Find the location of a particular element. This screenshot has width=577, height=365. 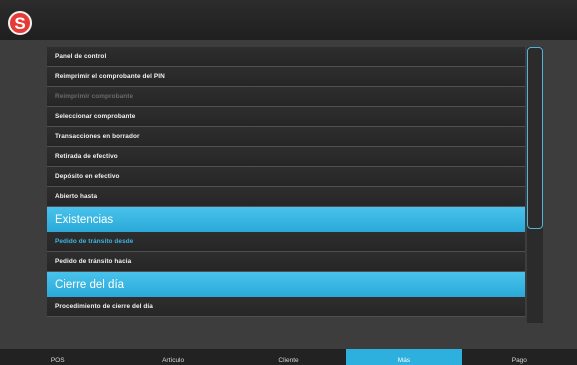

tab-articulo: Artículo is located at coordinates (172, 357).